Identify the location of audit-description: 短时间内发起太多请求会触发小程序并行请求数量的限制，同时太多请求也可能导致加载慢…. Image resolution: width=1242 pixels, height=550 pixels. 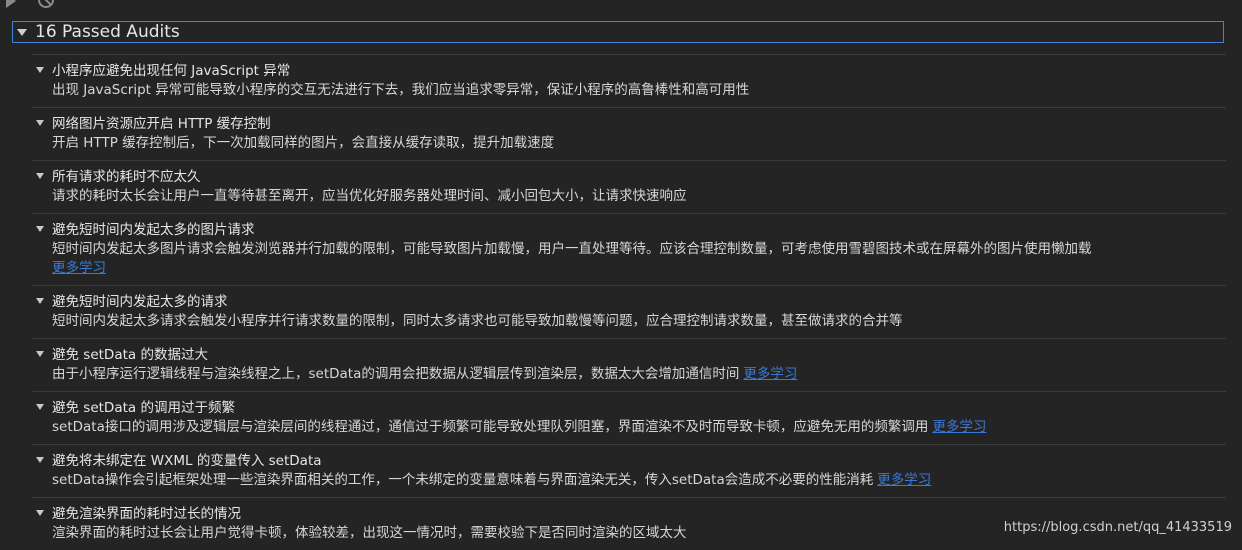
(477, 321).